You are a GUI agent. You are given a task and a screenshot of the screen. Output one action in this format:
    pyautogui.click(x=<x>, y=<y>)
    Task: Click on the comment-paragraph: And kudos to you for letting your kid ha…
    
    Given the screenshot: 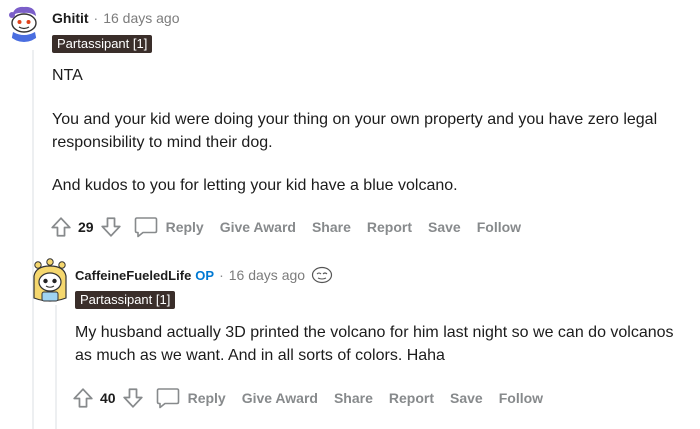 What is the action you would take?
    pyautogui.click(x=255, y=185)
    